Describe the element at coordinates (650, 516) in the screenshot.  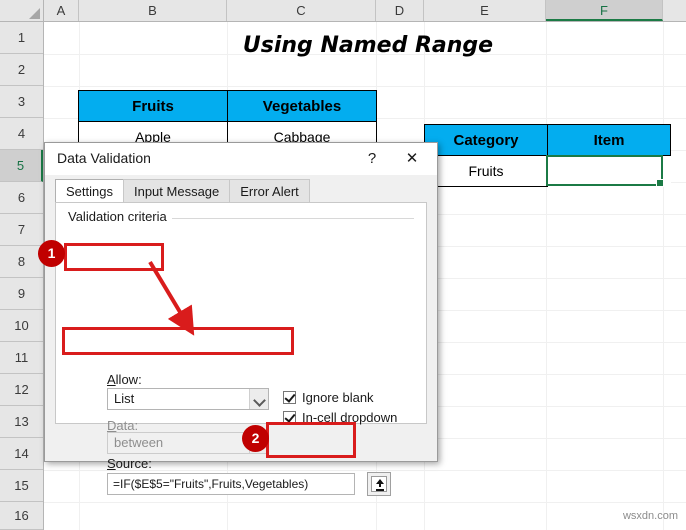
I see `watermark: wsxdn.com` at that location.